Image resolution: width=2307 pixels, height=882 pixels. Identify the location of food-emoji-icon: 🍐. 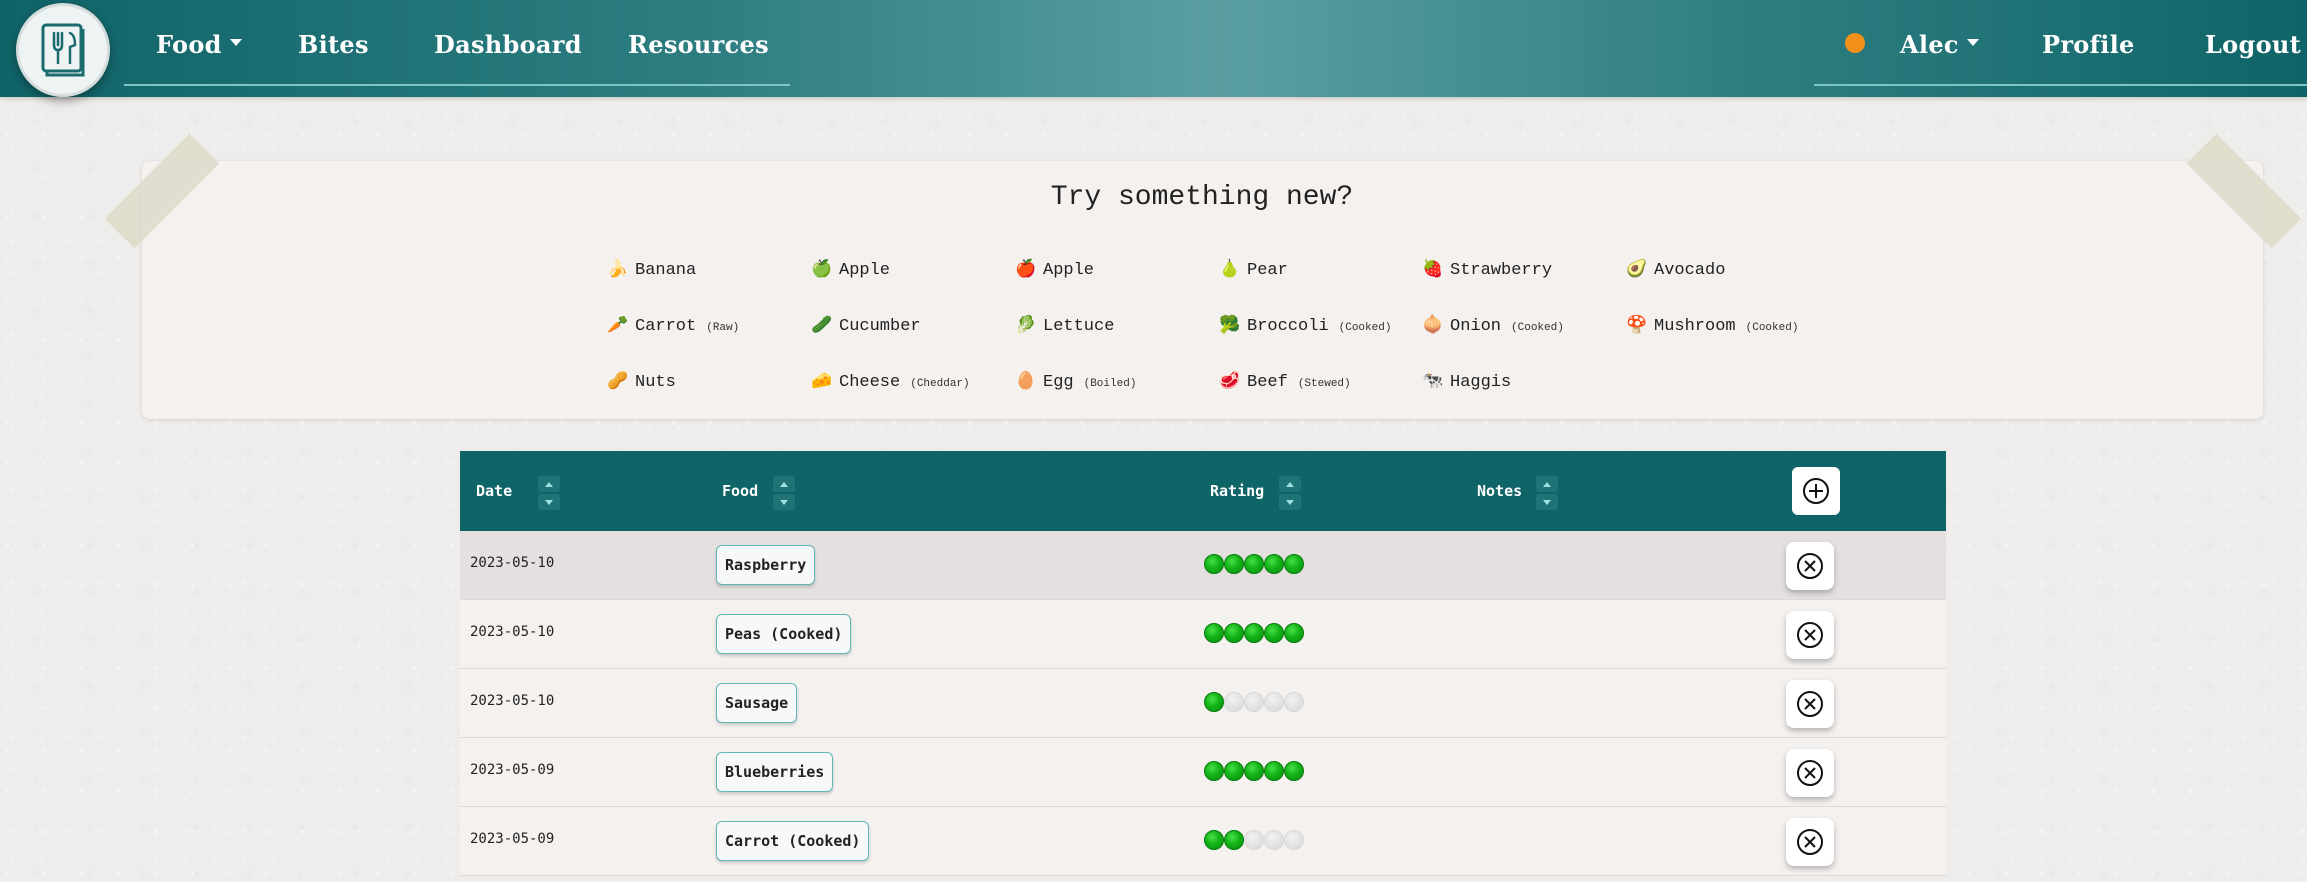
(1230, 269).